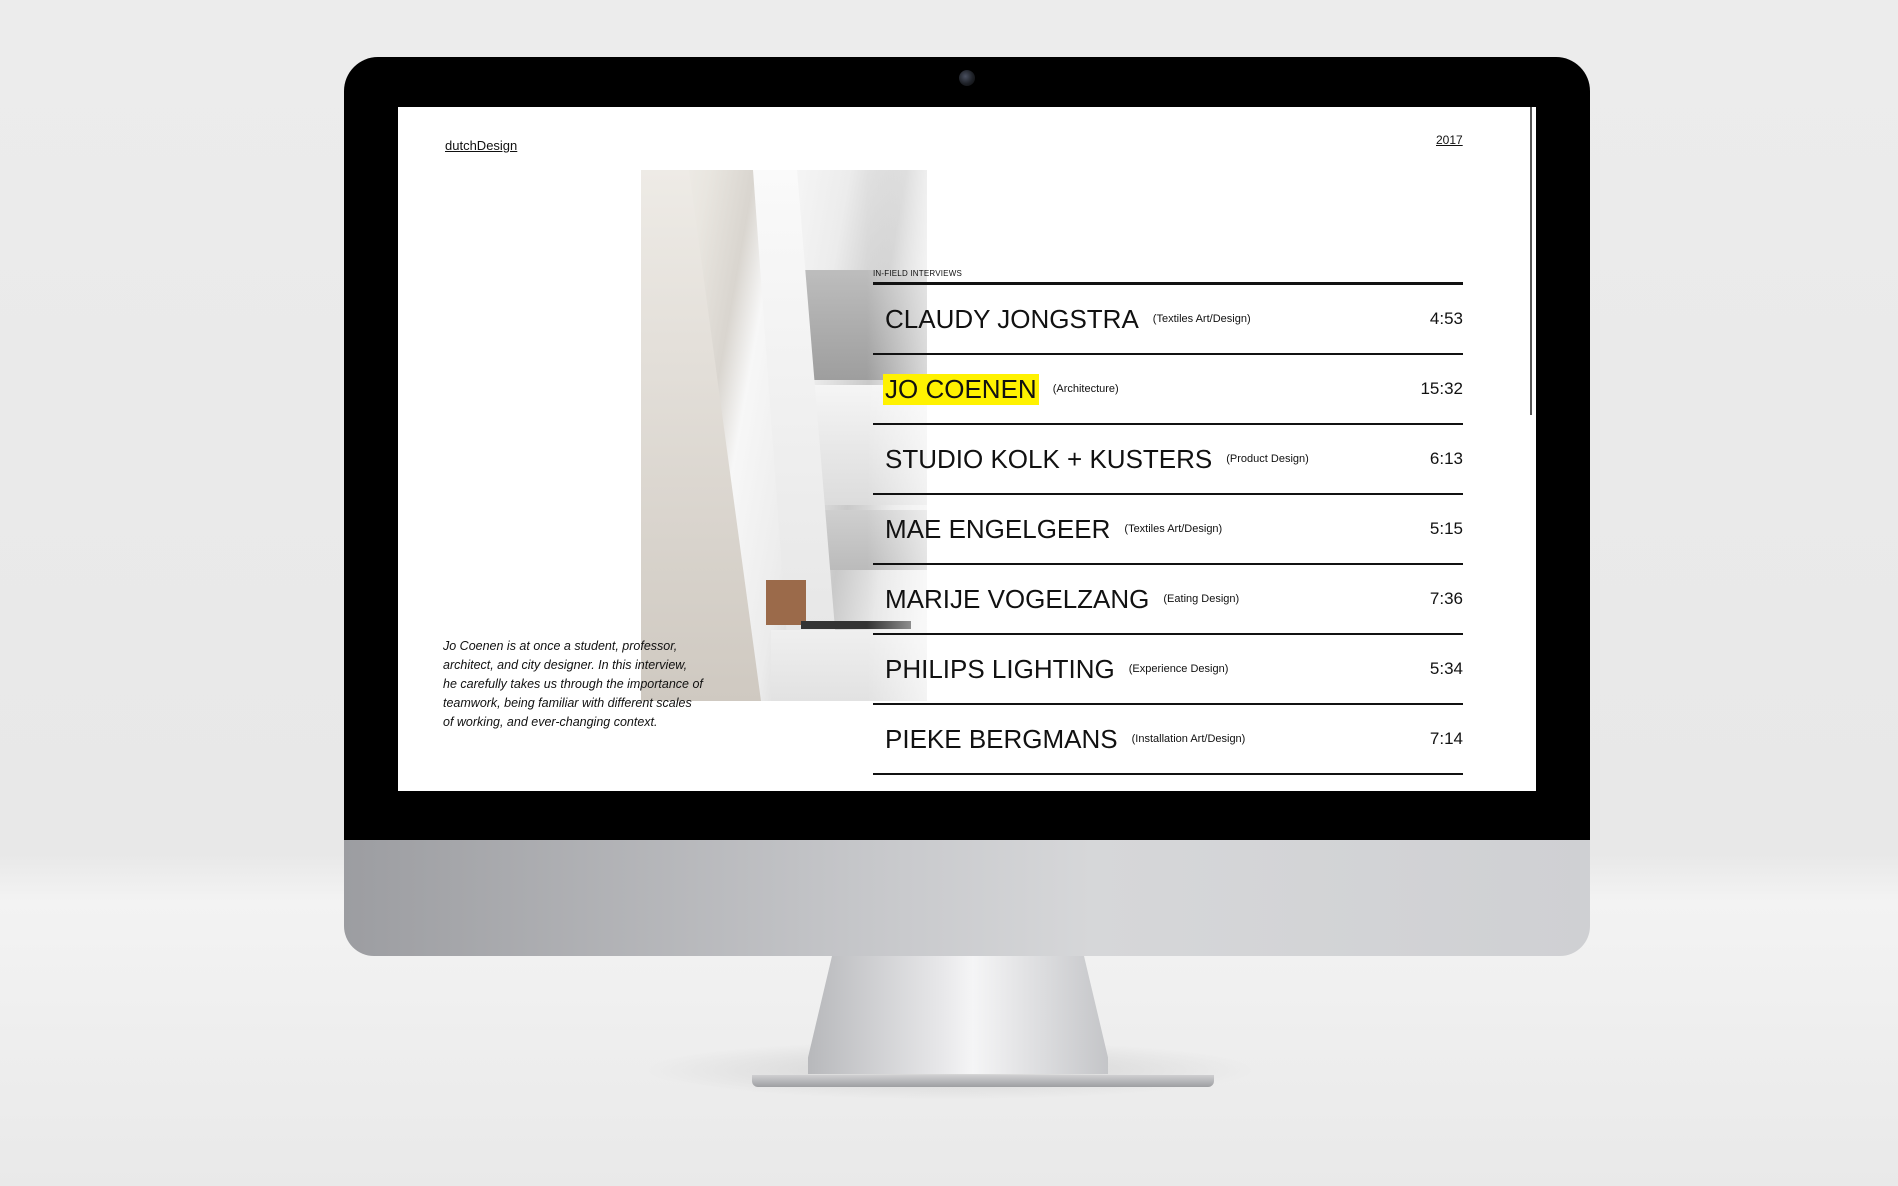  What do you see at coordinates (1446, 318) in the screenshot?
I see `interview-duration: 4:53` at bounding box center [1446, 318].